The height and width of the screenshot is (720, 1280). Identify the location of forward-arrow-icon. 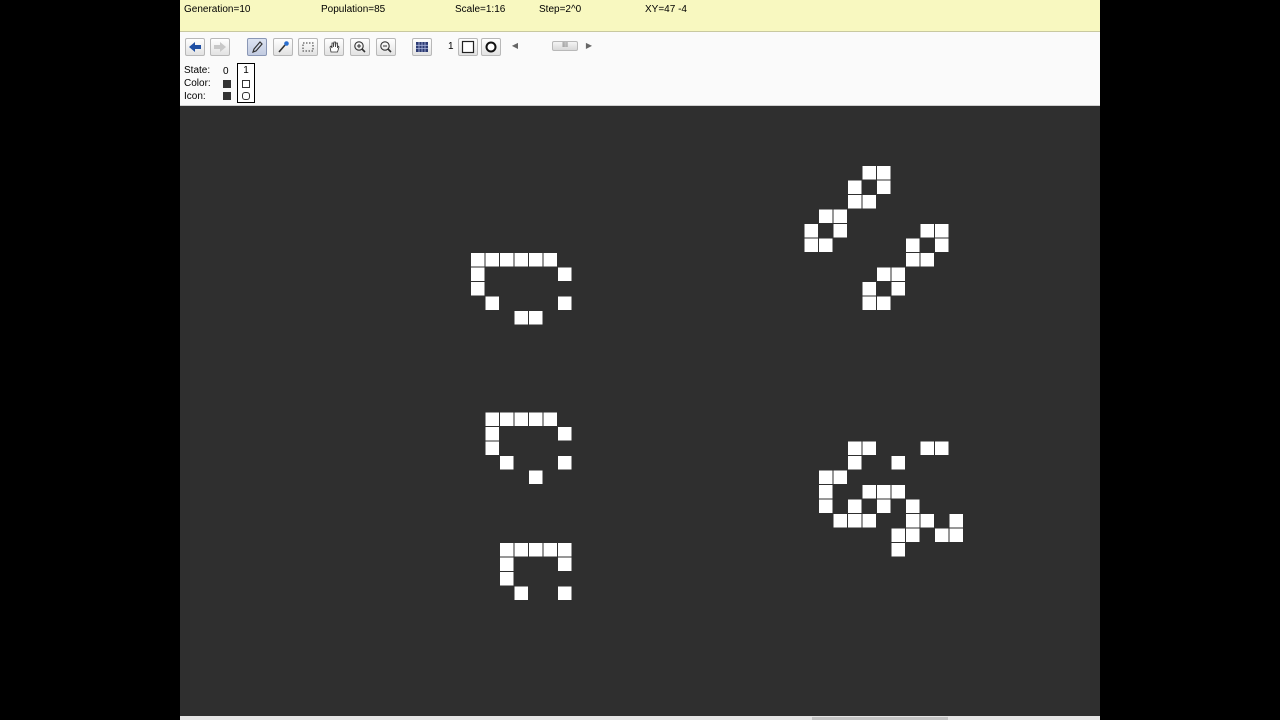
(220, 47).